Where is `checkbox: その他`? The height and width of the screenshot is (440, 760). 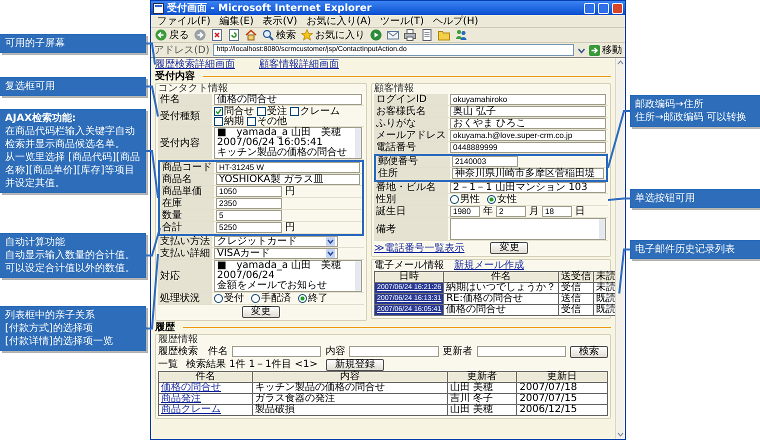
checkbox: その他 is located at coordinates (267, 121).